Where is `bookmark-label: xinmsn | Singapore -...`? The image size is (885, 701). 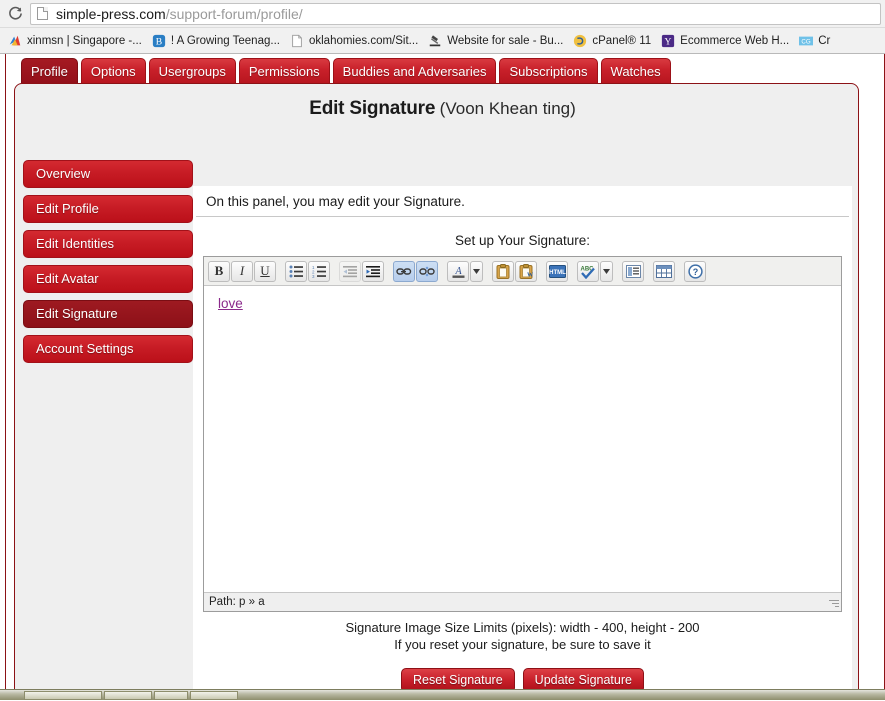
bookmark-label: xinmsn | Singapore -... is located at coordinates (84, 40).